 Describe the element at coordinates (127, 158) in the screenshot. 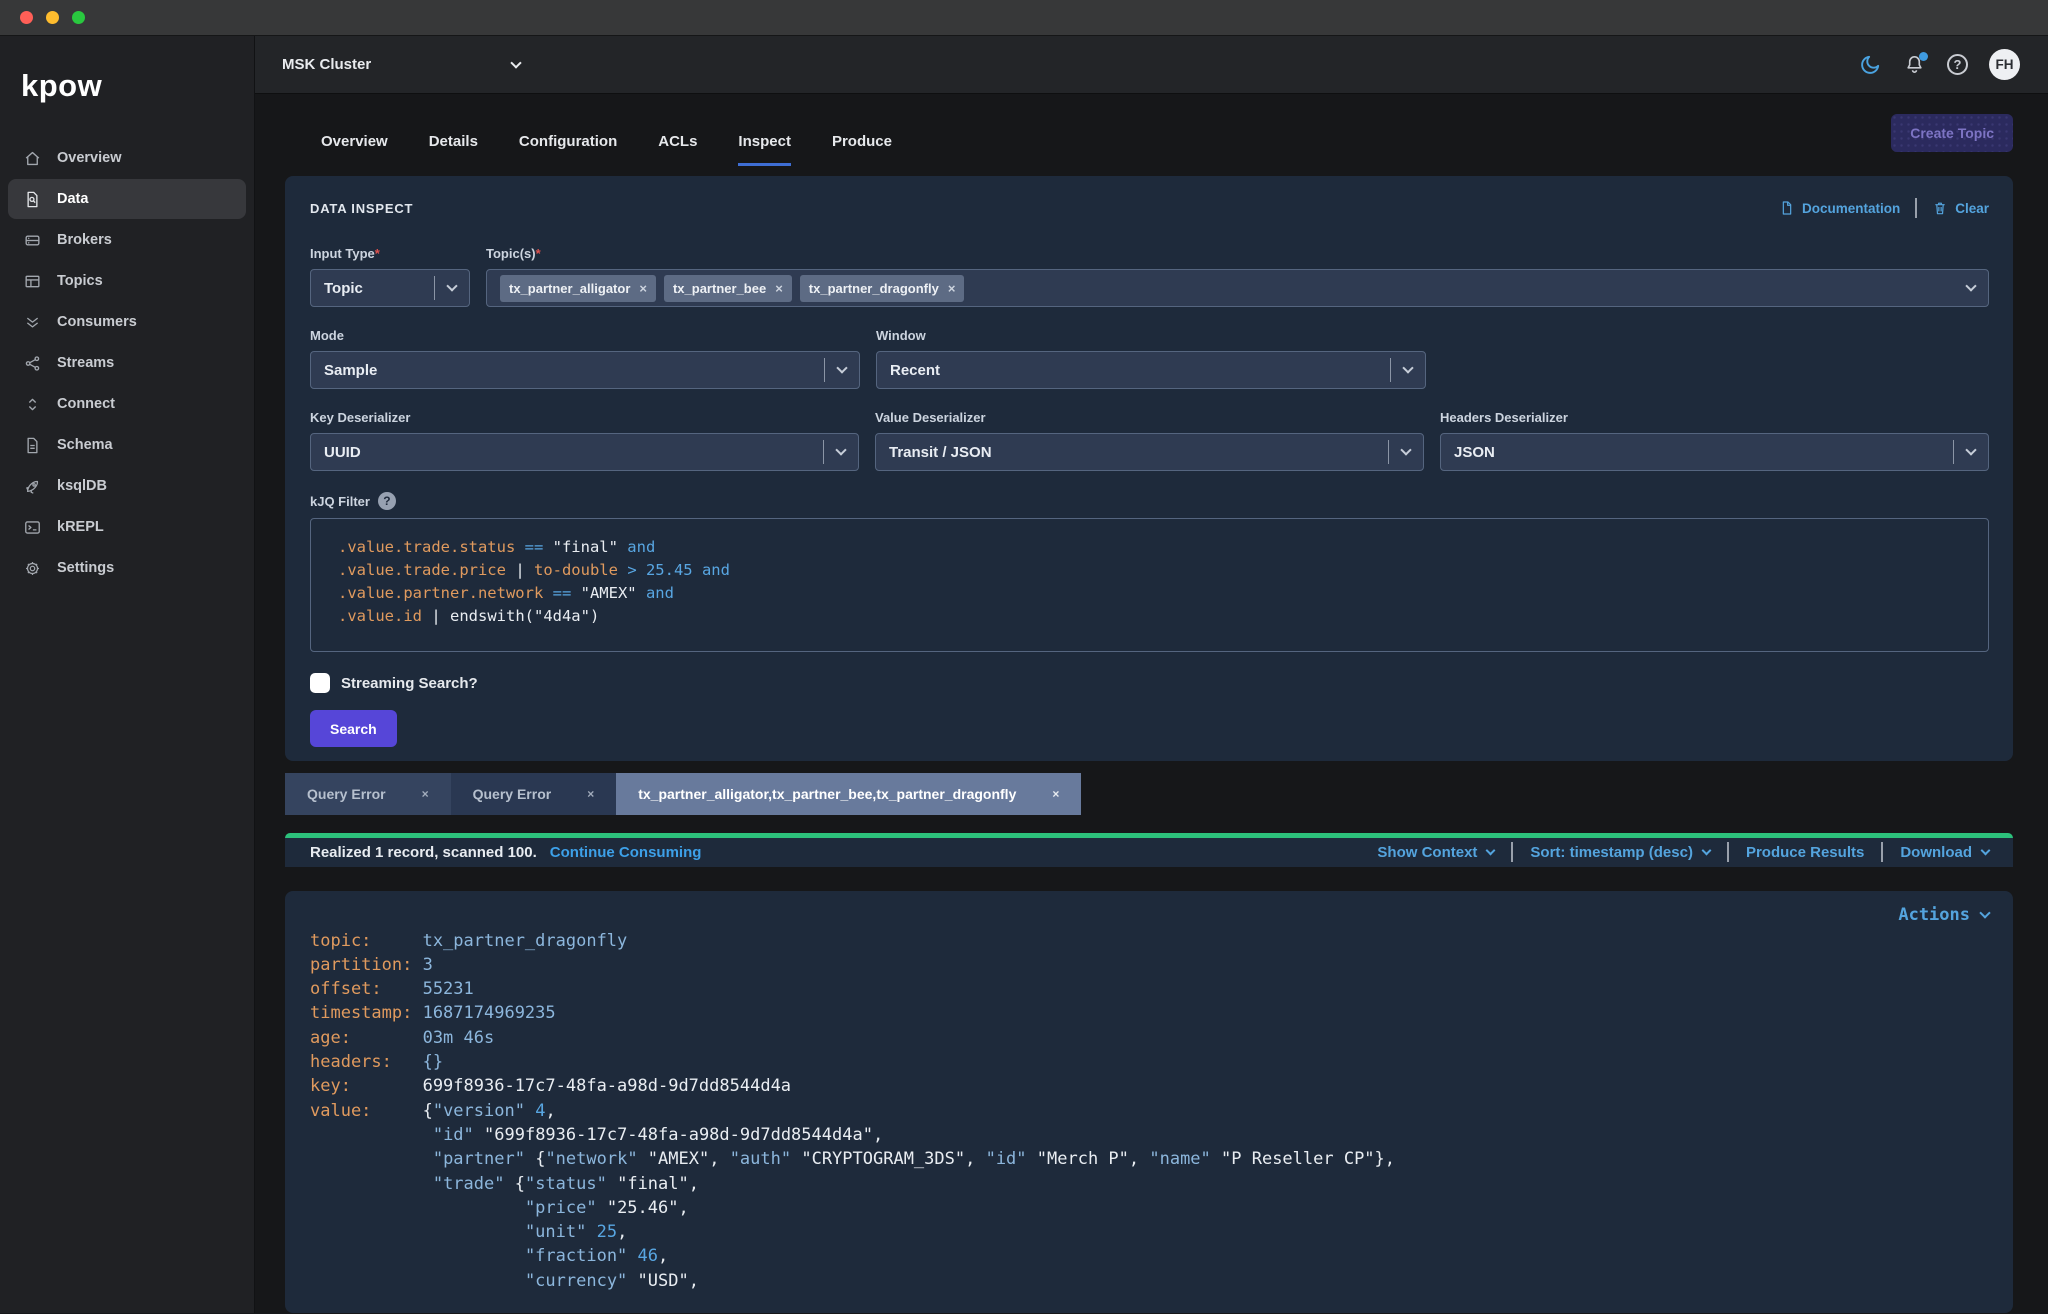

I see `sidebar-item: Overview` at that location.